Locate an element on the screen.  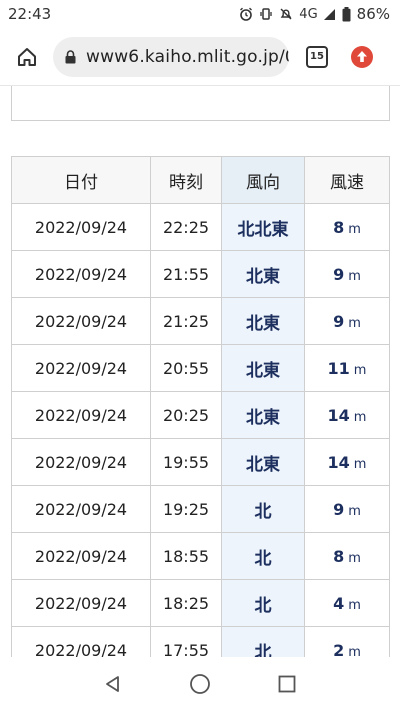
status-icons: 4G 86% is located at coordinates (314, 14).